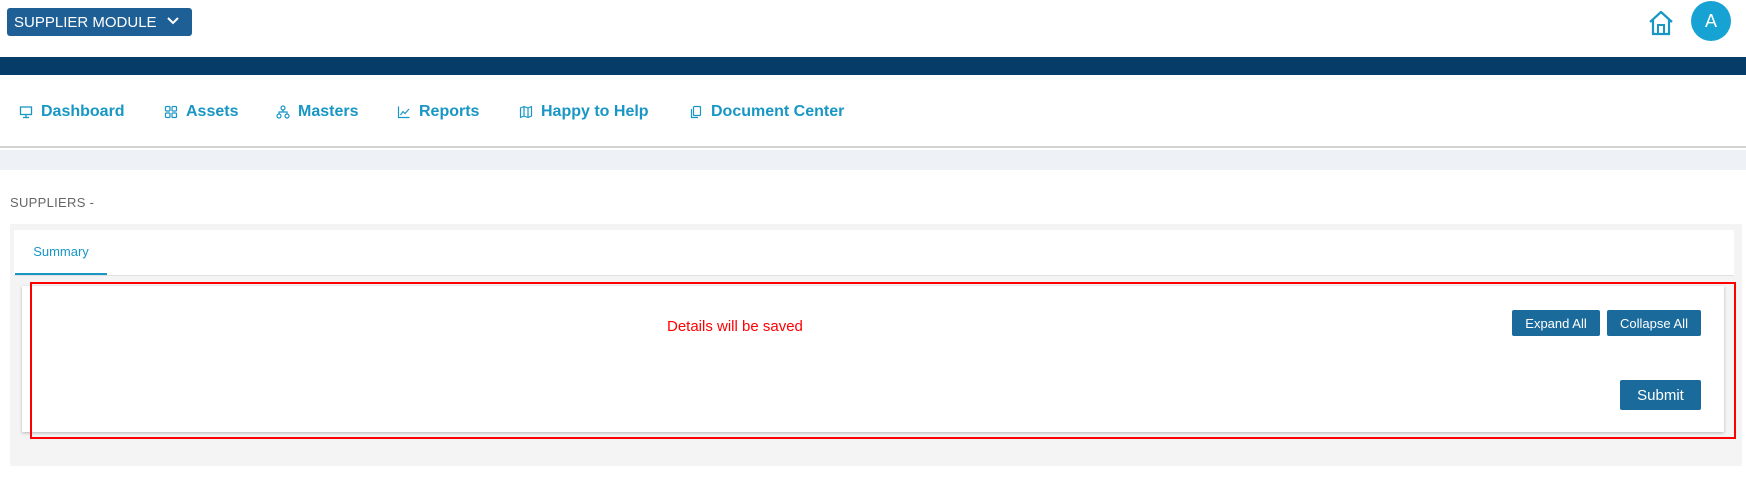 This screenshot has width=1746, height=489. I want to click on home-icon, so click(1661, 23).